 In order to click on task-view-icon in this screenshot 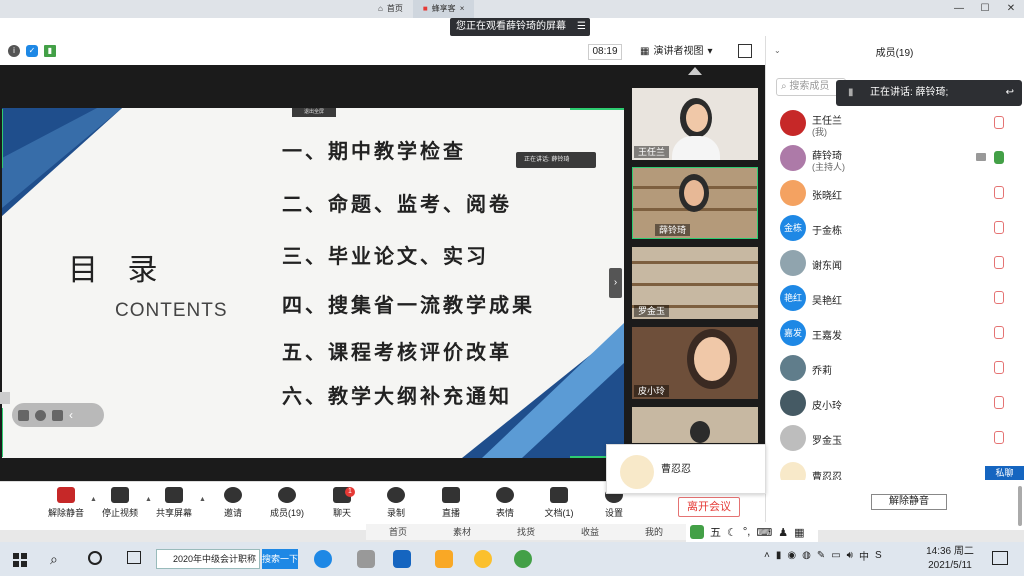, I will do `click(134, 557)`.